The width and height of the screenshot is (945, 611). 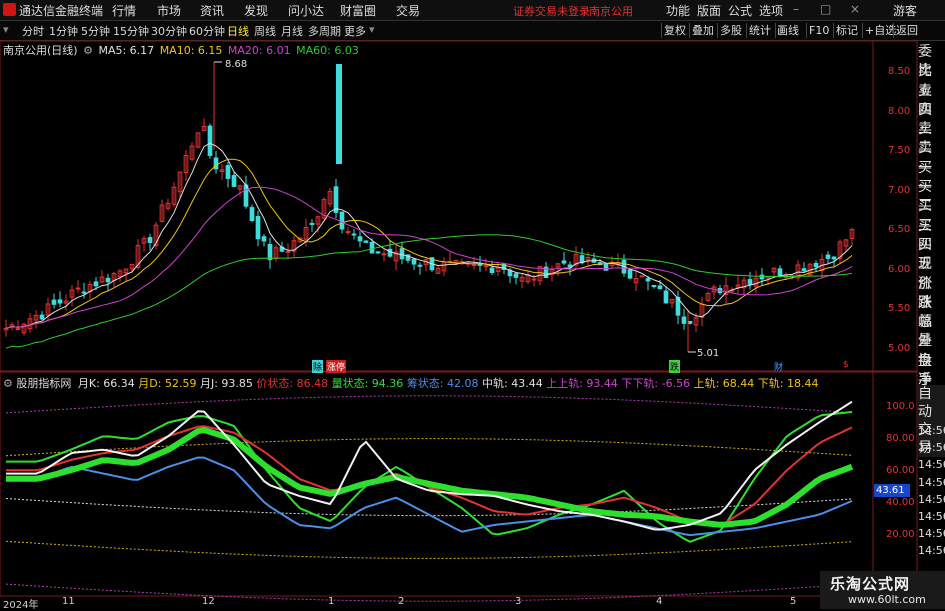 I want to click on price-tick: 7.50, so click(x=899, y=150).